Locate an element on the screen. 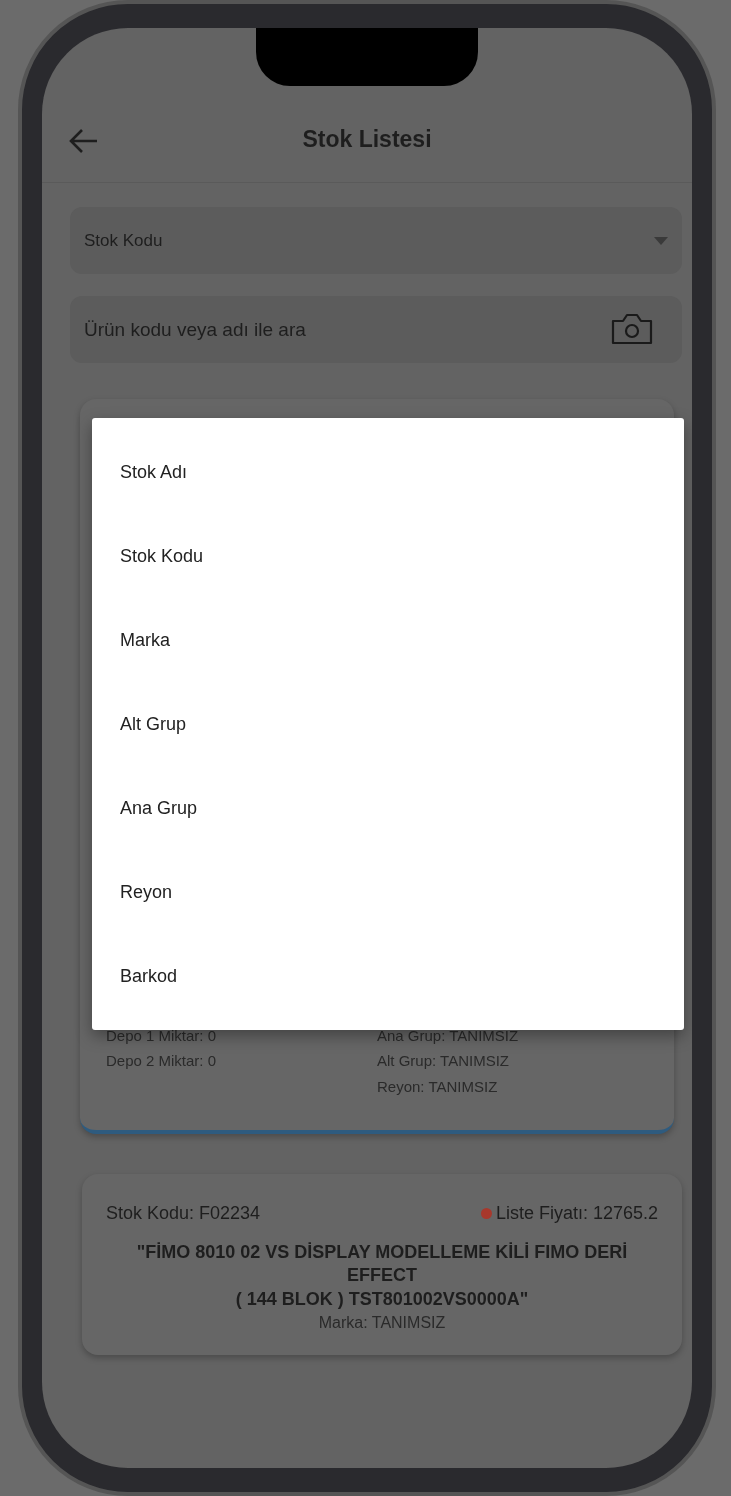  menu-option: Ana Grup is located at coordinates (388, 808).